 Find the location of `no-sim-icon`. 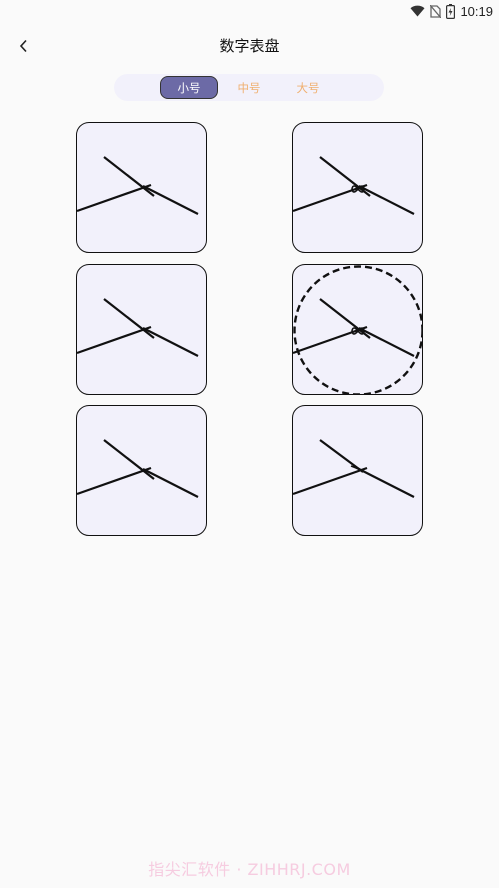

no-sim-icon is located at coordinates (436, 11).